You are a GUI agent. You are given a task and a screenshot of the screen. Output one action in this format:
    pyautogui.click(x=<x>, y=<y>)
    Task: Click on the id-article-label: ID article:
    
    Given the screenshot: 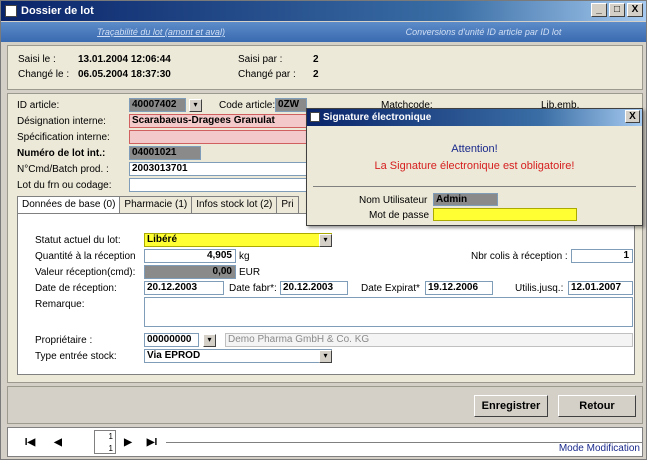 What is the action you would take?
    pyautogui.click(x=38, y=105)
    